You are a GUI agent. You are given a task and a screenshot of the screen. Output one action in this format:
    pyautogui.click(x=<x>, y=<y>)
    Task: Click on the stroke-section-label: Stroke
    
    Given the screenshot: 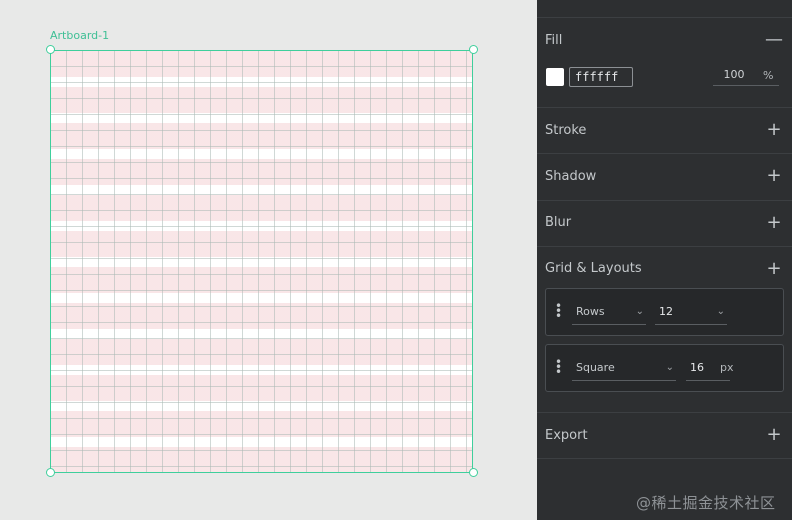 What is the action you would take?
    pyautogui.click(x=566, y=130)
    